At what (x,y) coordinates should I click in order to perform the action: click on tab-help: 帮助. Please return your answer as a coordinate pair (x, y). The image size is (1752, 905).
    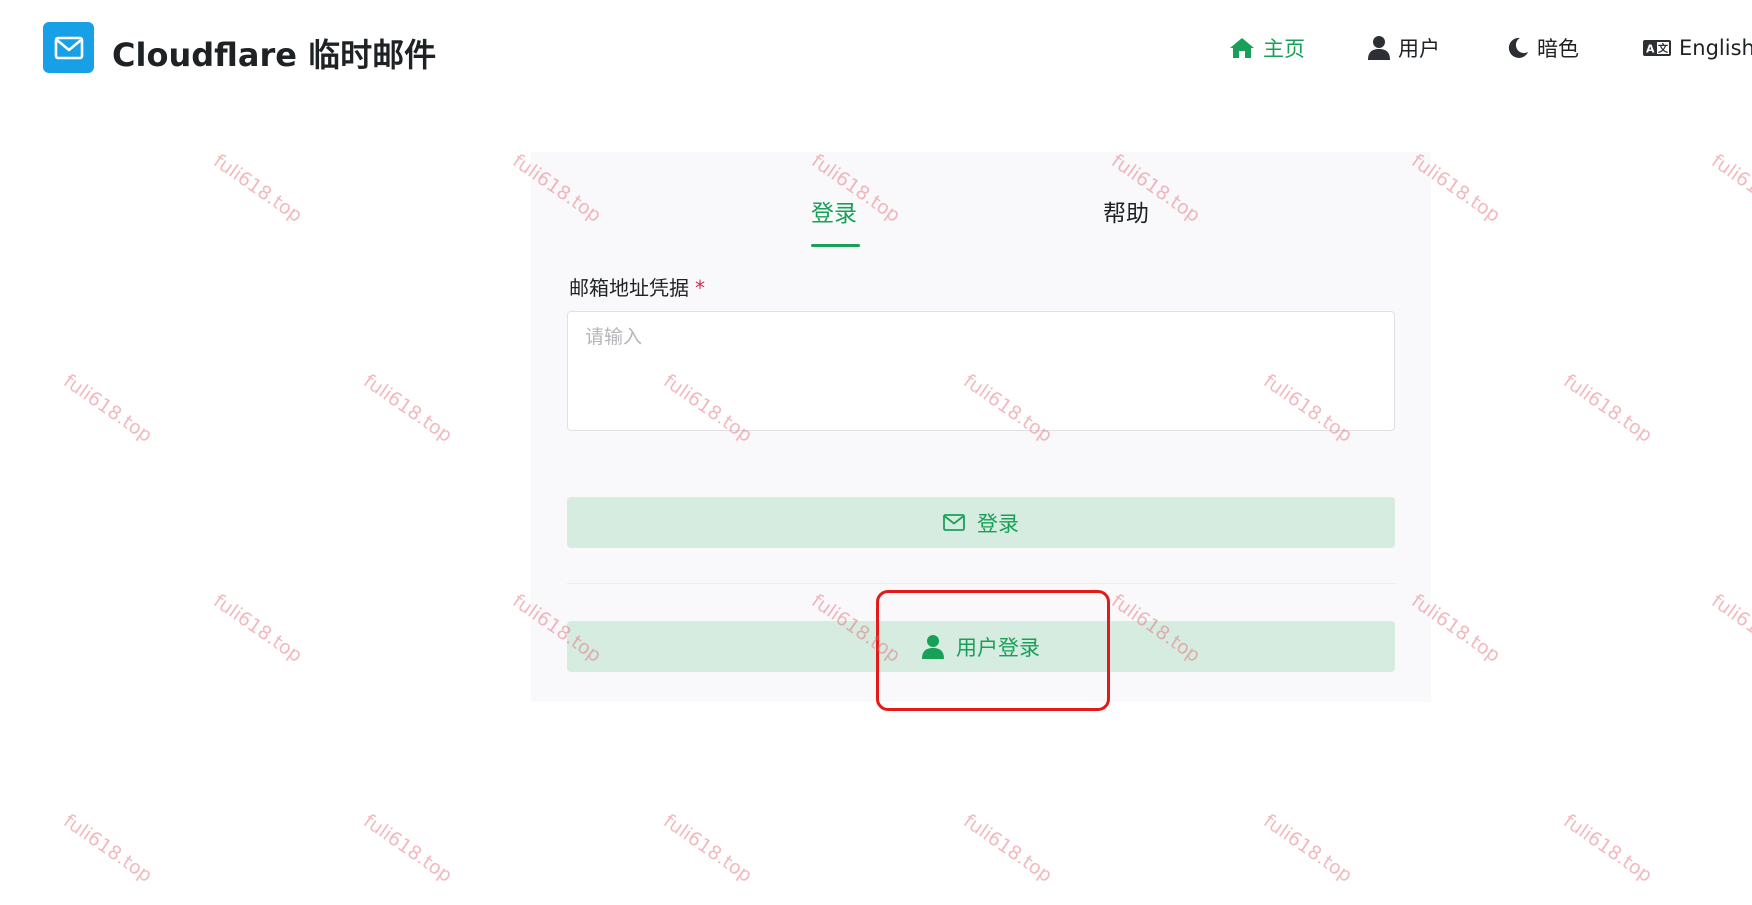
    Looking at the image, I should click on (1126, 211).